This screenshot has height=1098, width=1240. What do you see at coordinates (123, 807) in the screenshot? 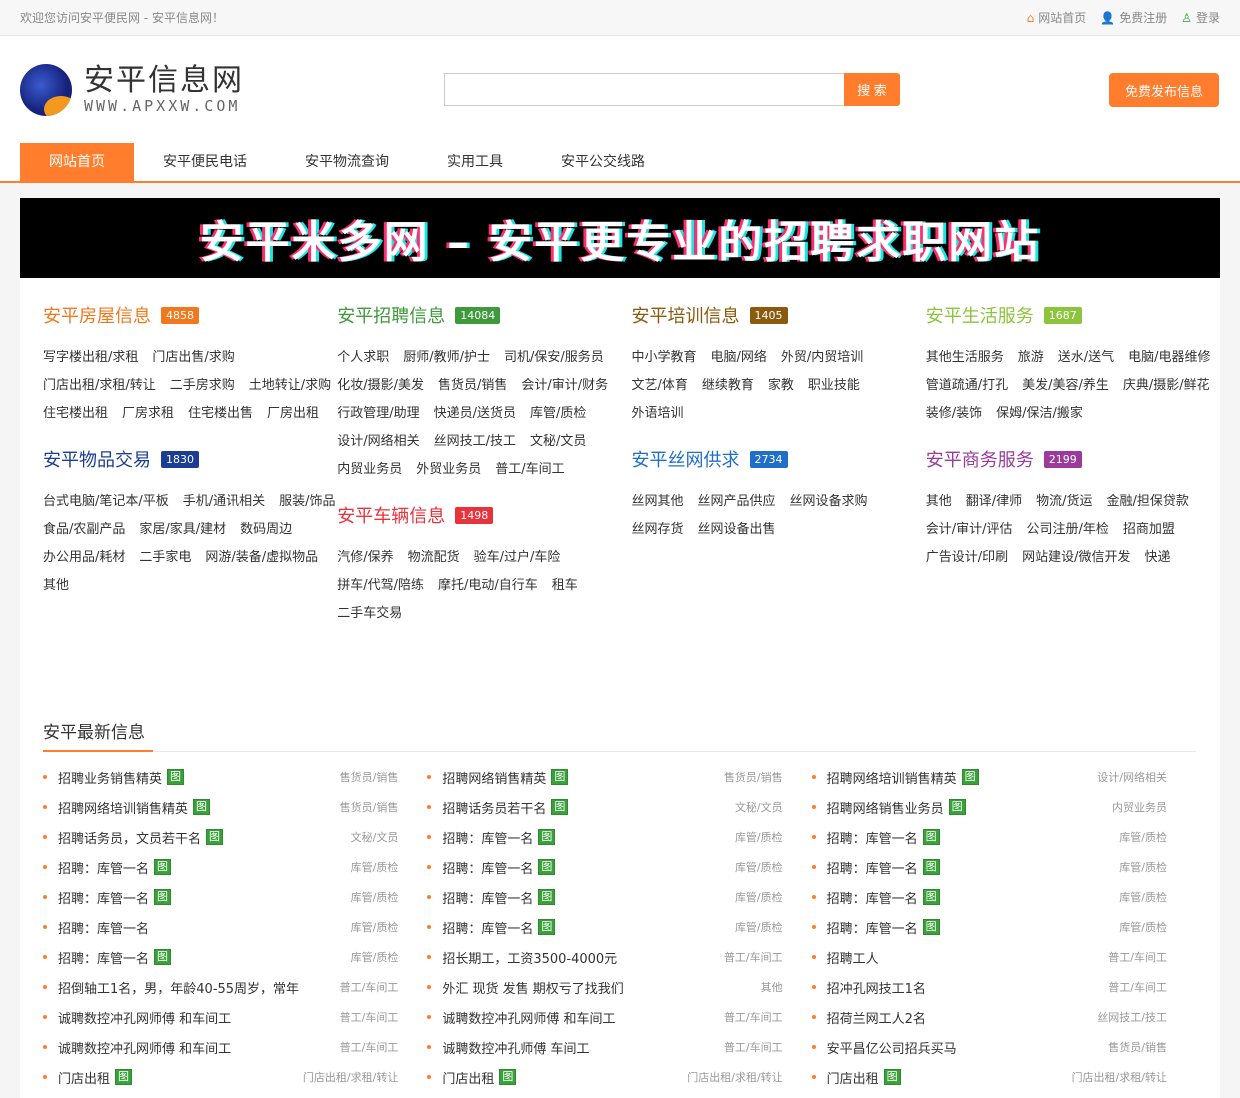
I see `list-item-title: 招聘网络培训销售精英` at bounding box center [123, 807].